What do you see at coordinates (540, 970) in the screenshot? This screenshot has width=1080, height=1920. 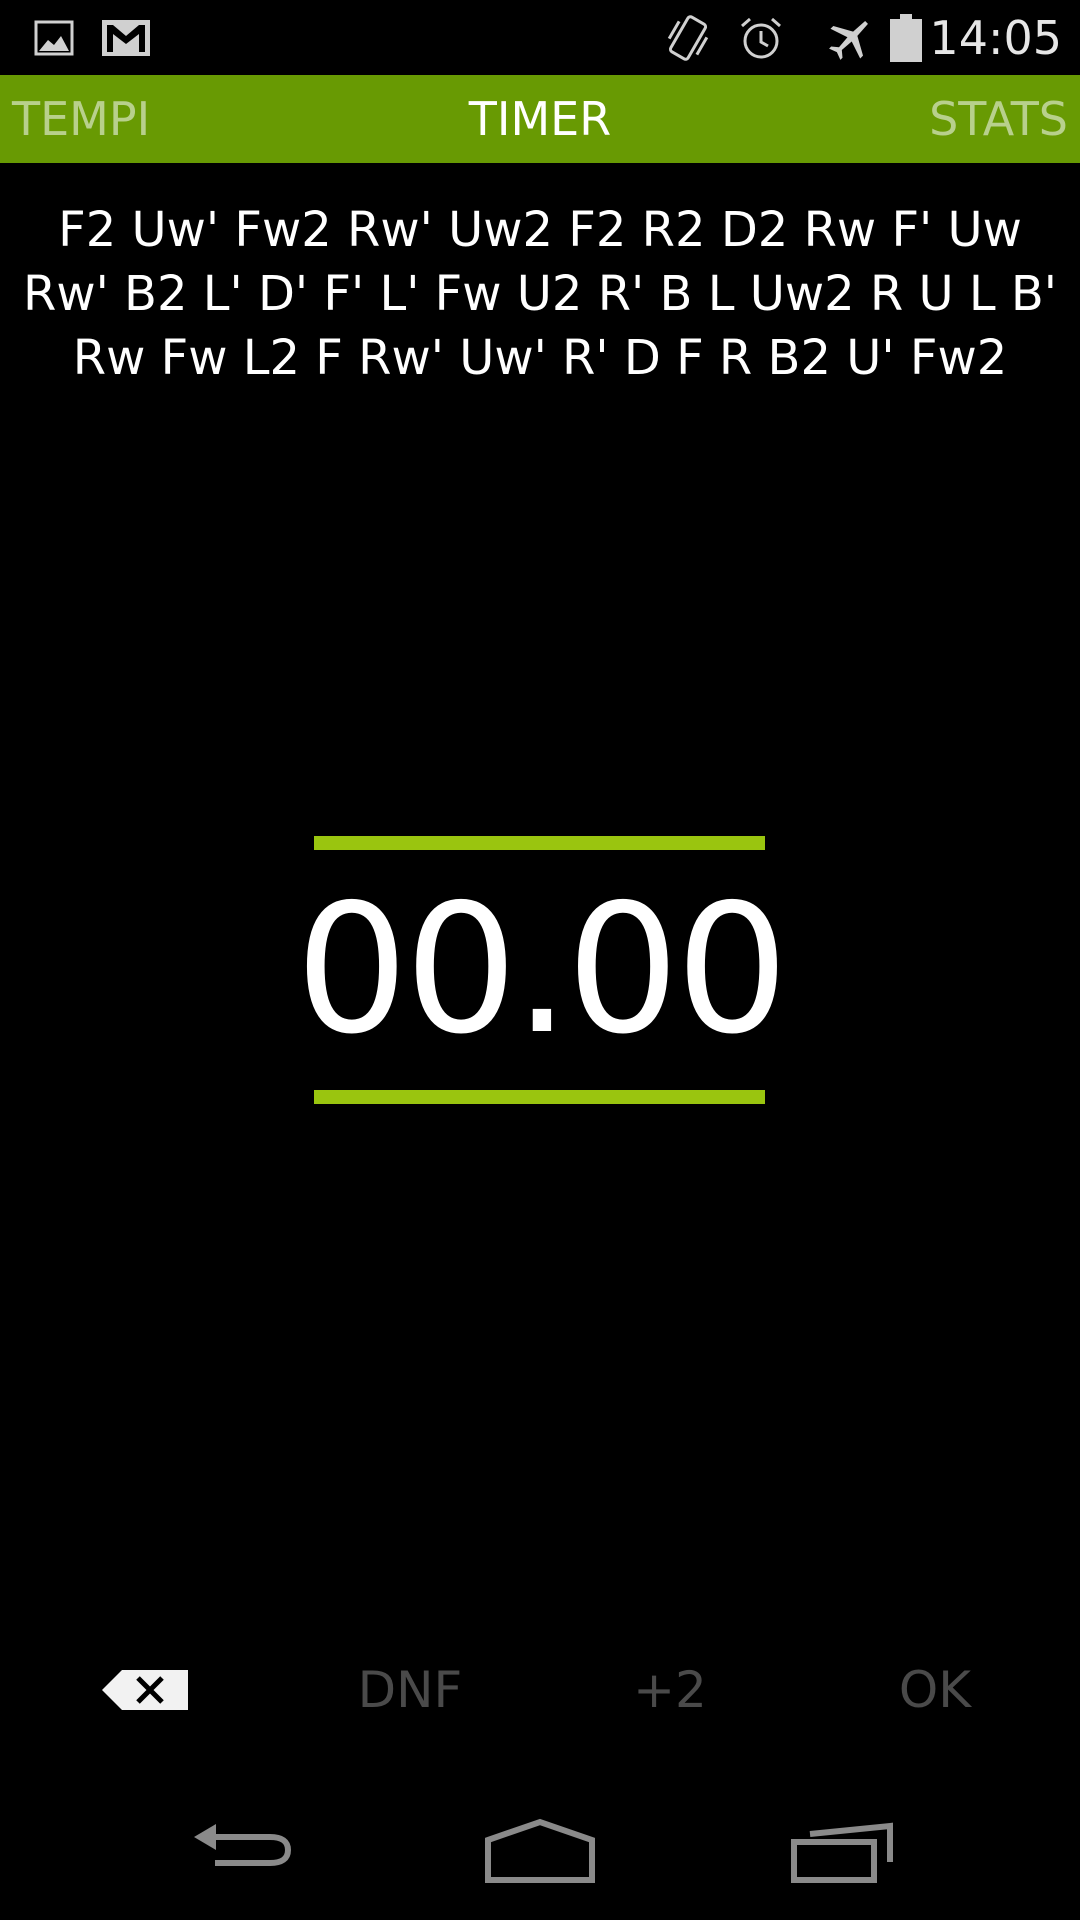 I see `timer-display: 00.00` at bounding box center [540, 970].